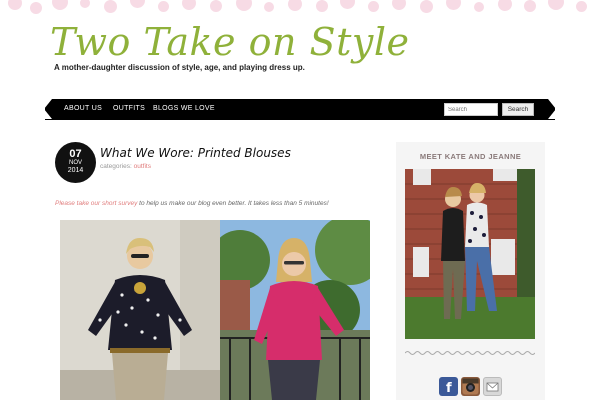 This screenshot has width=600, height=401. What do you see at coordinates (83, 108) in the screenshot?
I see `nav-item-about-us: ABOUT US` at bounding box center [83, 108].